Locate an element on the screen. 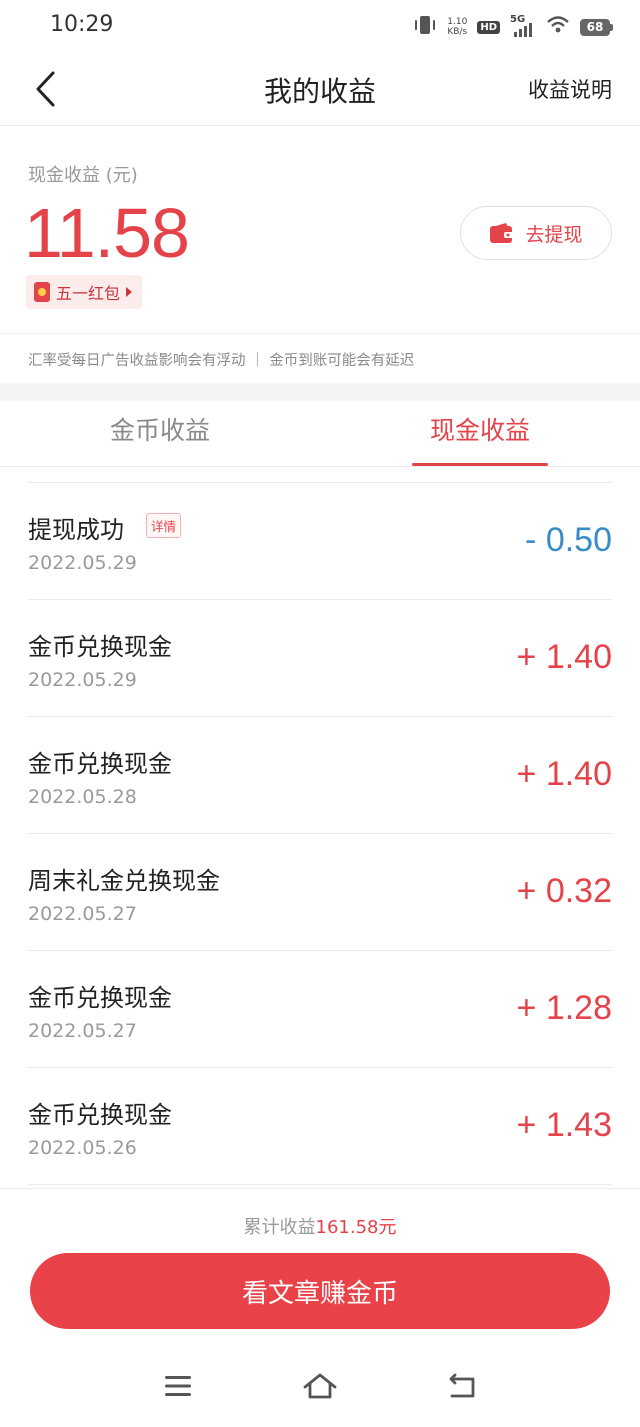  cash-earnings-amount: 11.58 is located at coordinates (107, 233).